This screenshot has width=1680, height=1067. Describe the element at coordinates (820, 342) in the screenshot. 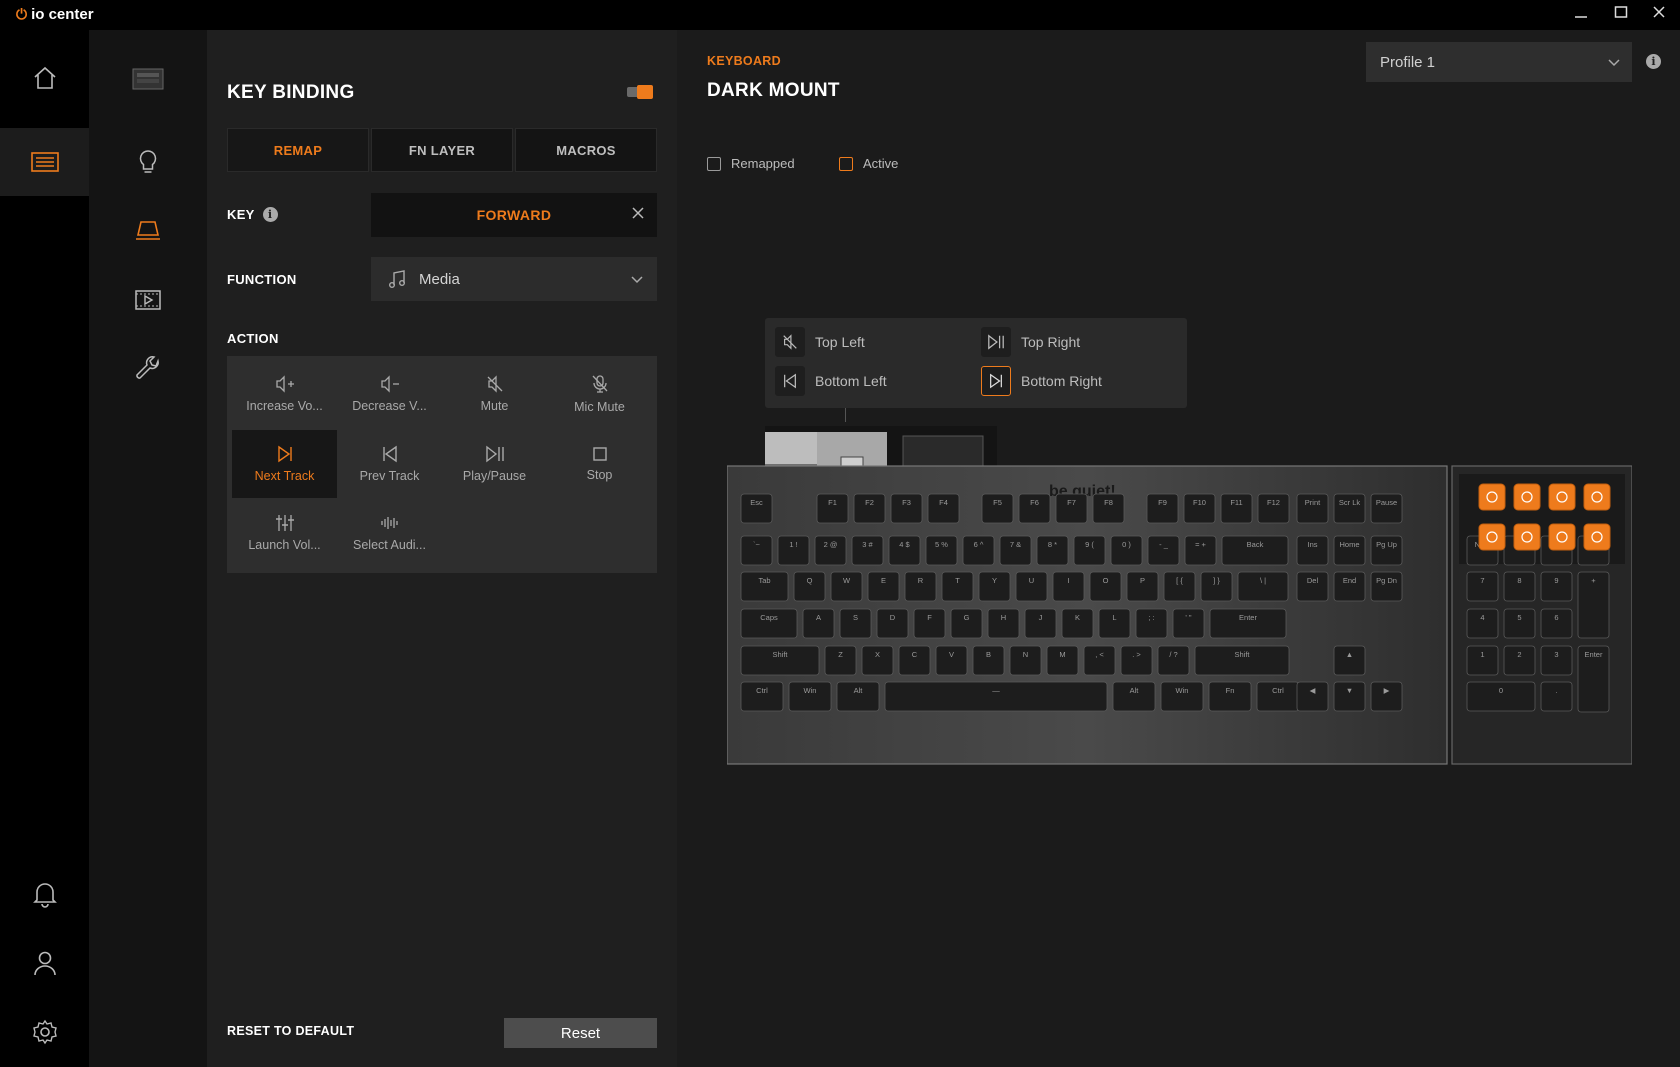

I see `popup-top-left: Top Left` at that location.